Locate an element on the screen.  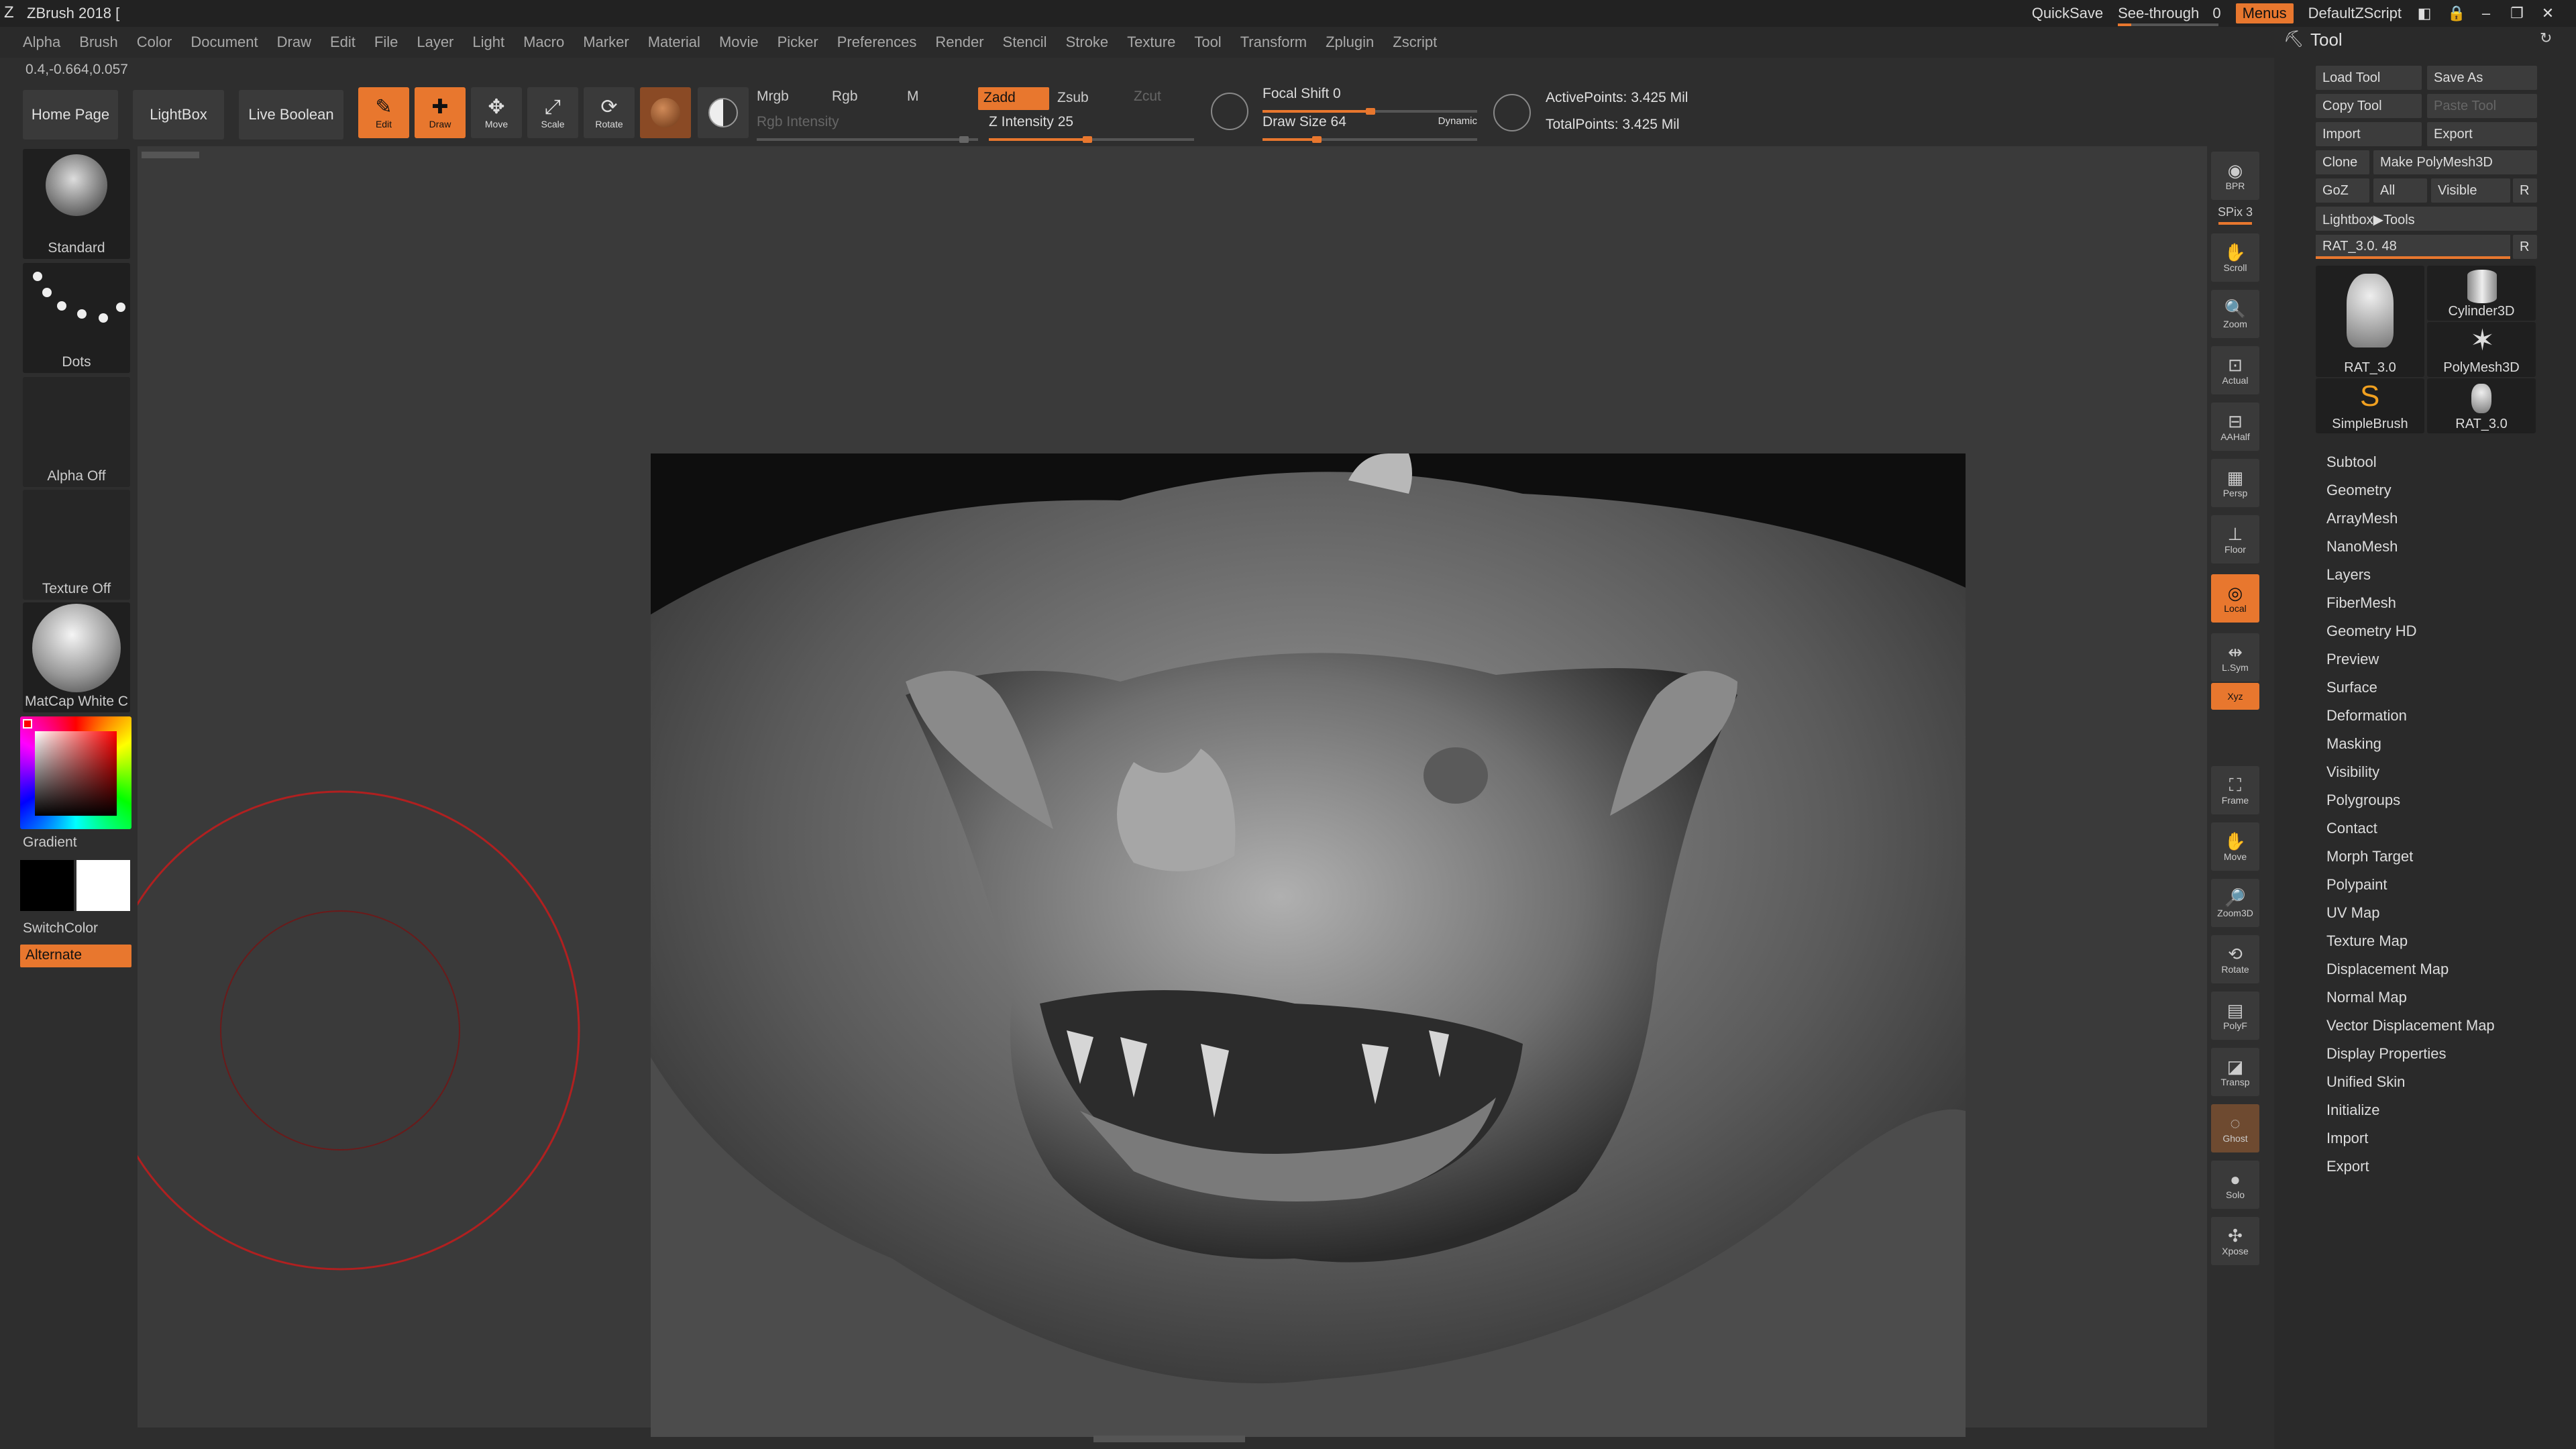
menu-document: Document is located at coordinates (224, 42).